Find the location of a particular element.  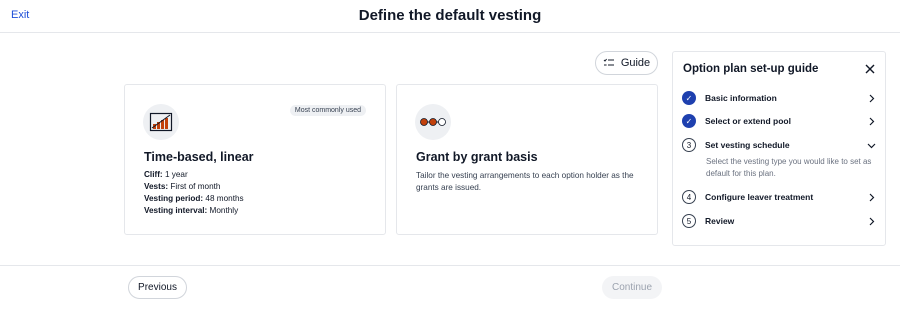

step-label: Configure leaver treatment is located at coordinates (759, 197).